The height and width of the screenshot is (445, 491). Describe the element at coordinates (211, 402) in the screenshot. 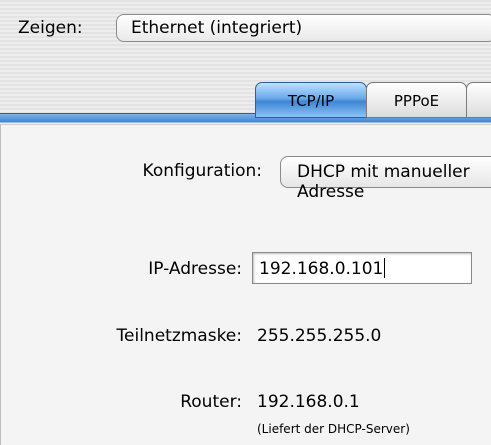

I see `router-label: Router:` at that location.